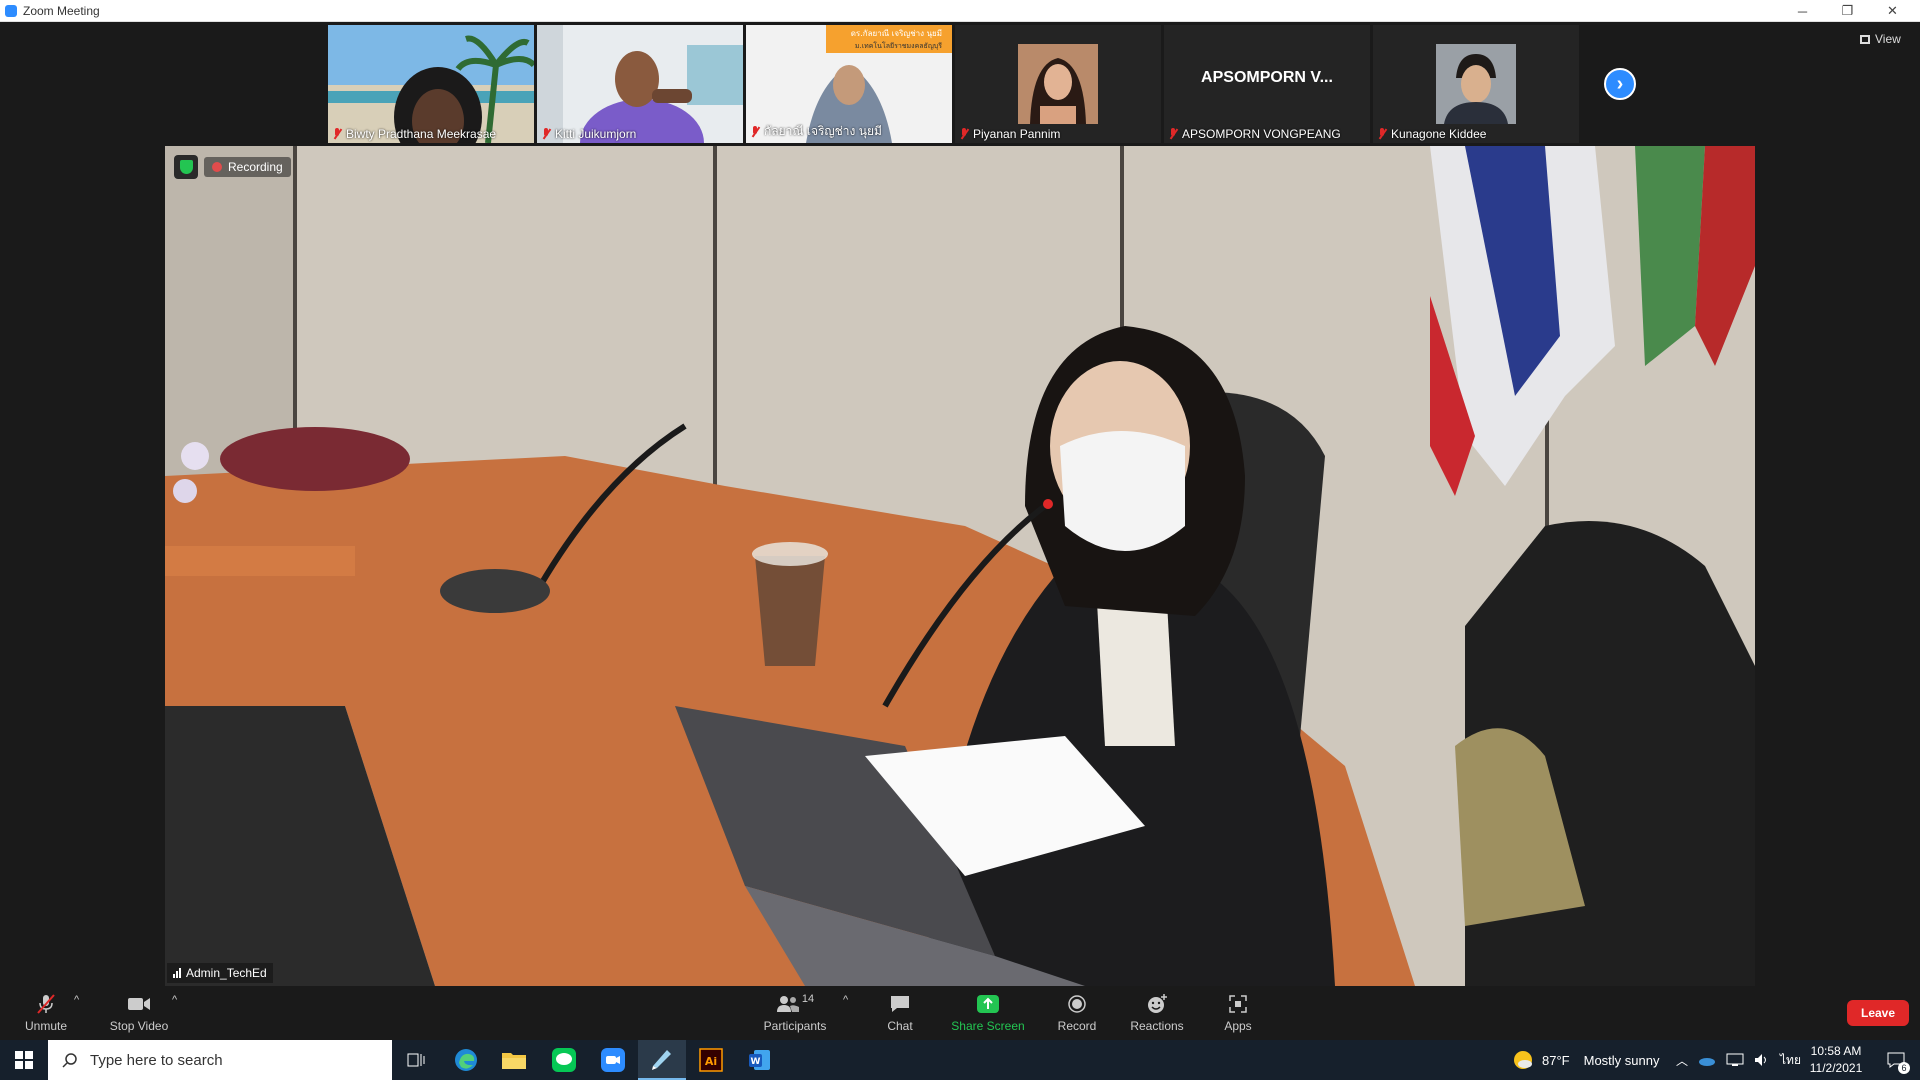  Describe the element at coordinates (845, 1000) in the screenshot. I see `participants-options-caret-icon: ^` at that location.